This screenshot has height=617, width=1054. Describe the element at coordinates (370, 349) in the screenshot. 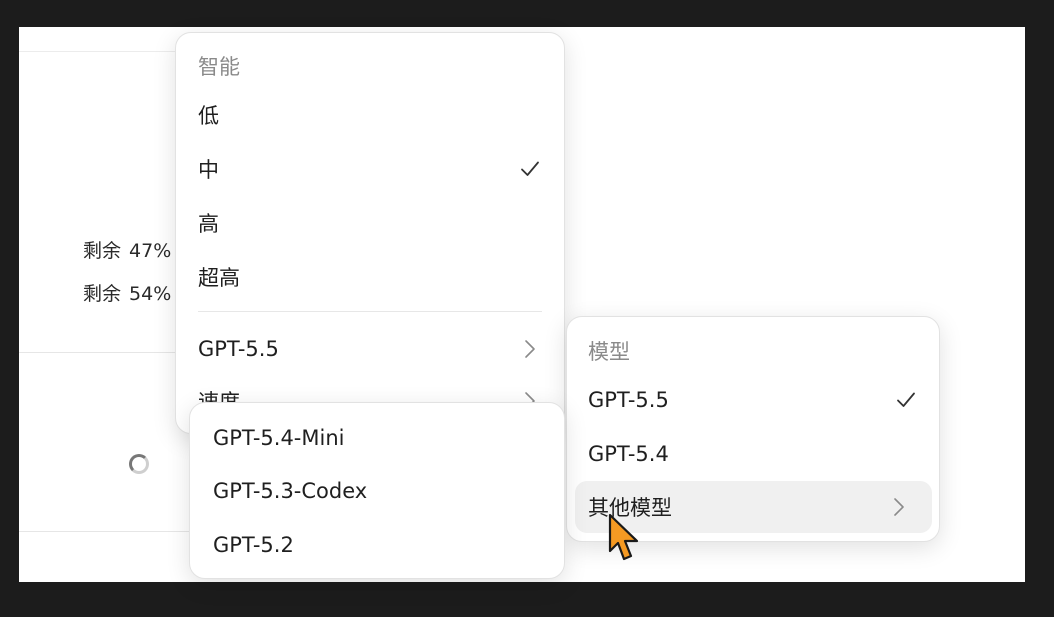

I see `menu-item-model: GPT-5.5` at that location.